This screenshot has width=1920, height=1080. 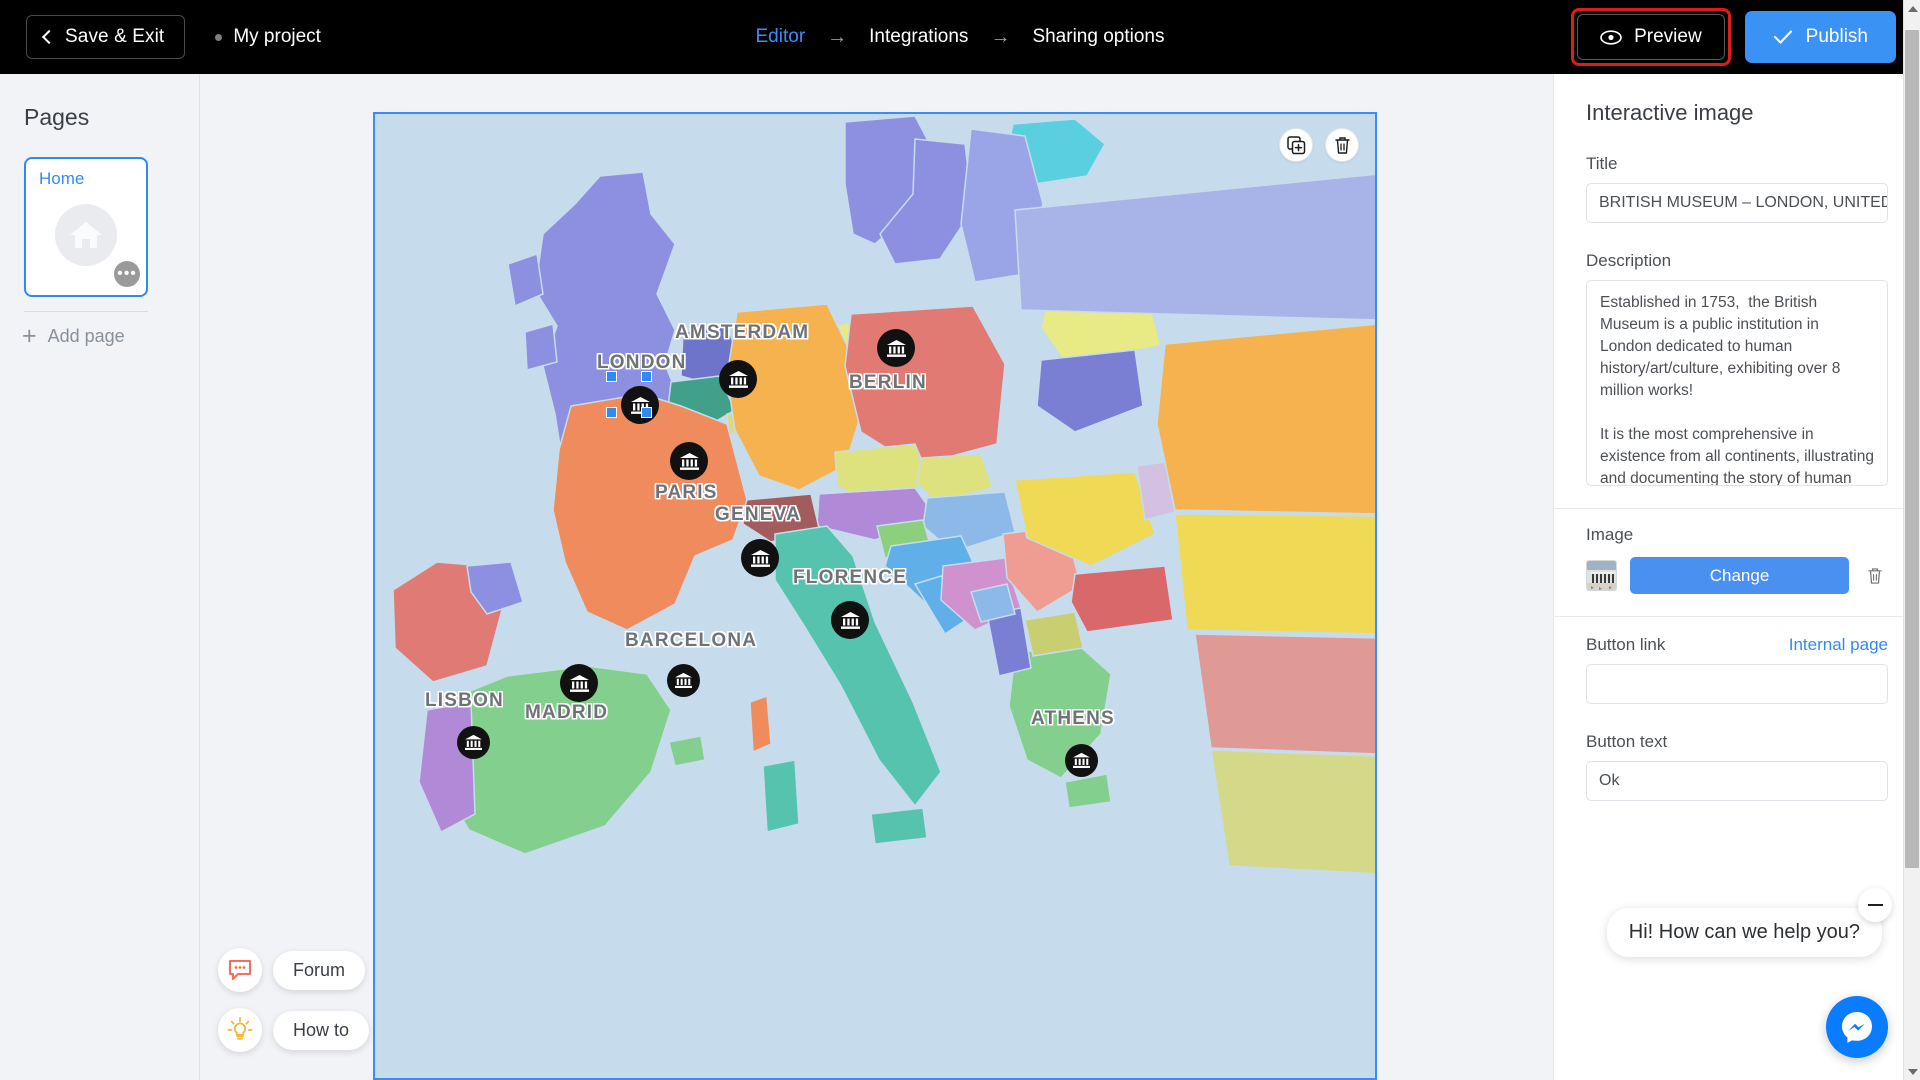 What do you see at coordinates (781, 37) in the screenshot?
I see `nav-step-editor: Editor` at bounding box center [781, 37].